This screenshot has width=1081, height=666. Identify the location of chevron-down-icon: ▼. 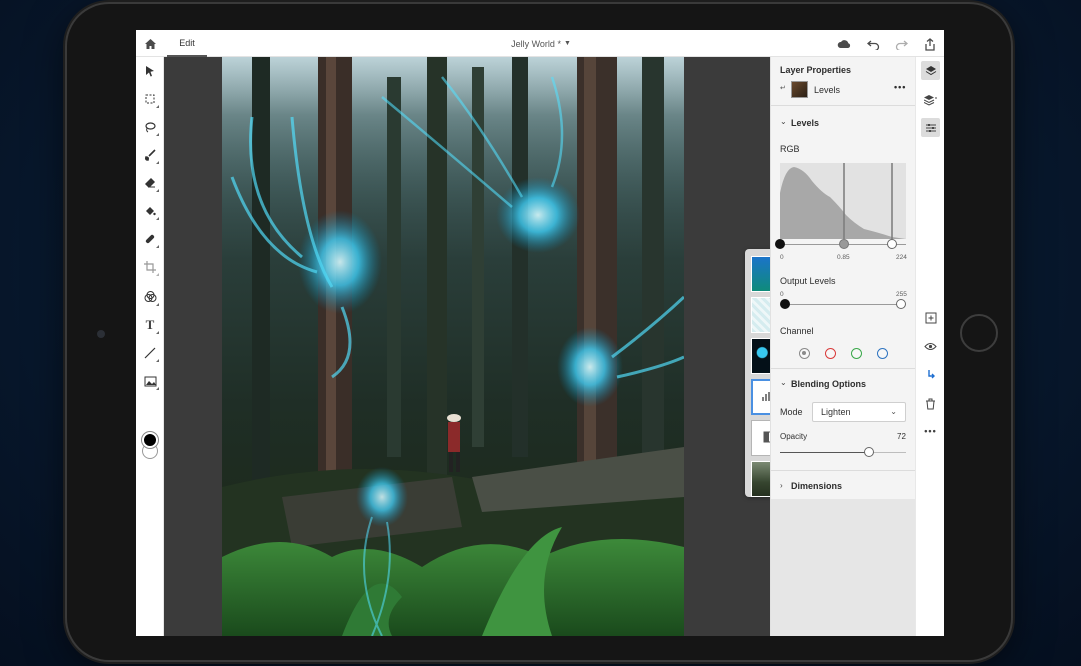
(567, 43).